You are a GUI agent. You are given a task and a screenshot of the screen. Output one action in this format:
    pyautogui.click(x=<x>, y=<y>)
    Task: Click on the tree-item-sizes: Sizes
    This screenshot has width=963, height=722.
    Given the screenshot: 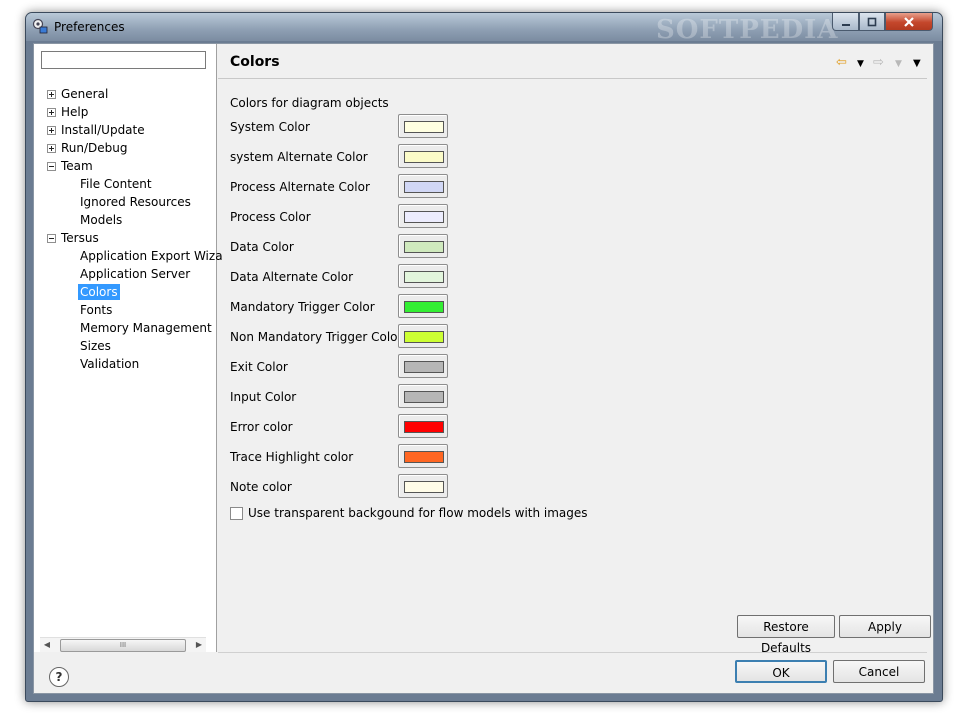 What is the action you would take?
    pyautogui.click(x=95, y=346)
    